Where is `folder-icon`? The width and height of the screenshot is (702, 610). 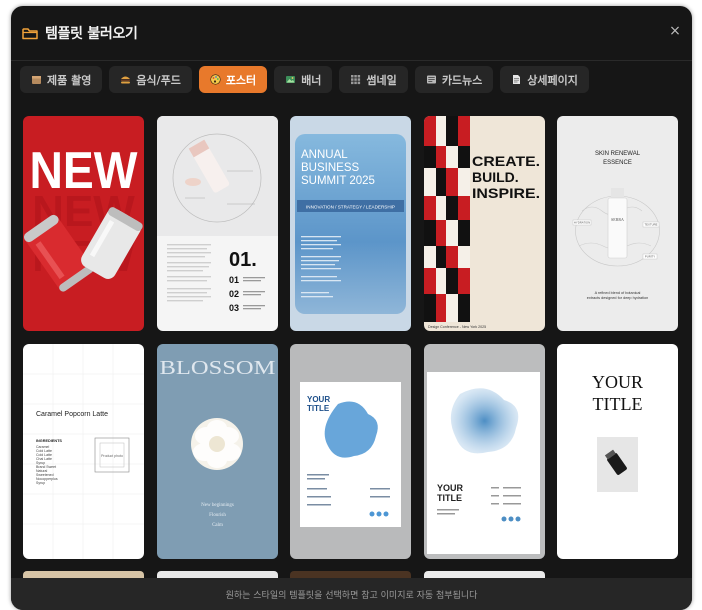
folder-icon is located at coordinates (30, 33).